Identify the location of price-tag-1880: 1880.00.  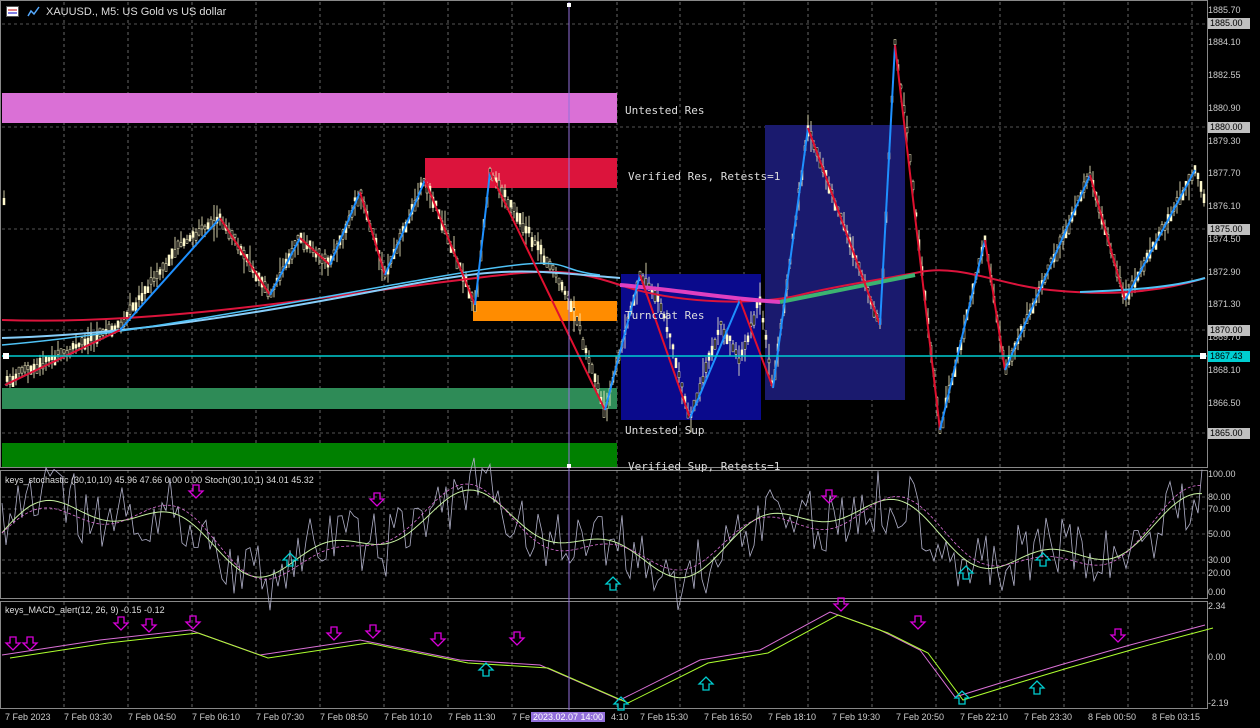
(1229, 127).